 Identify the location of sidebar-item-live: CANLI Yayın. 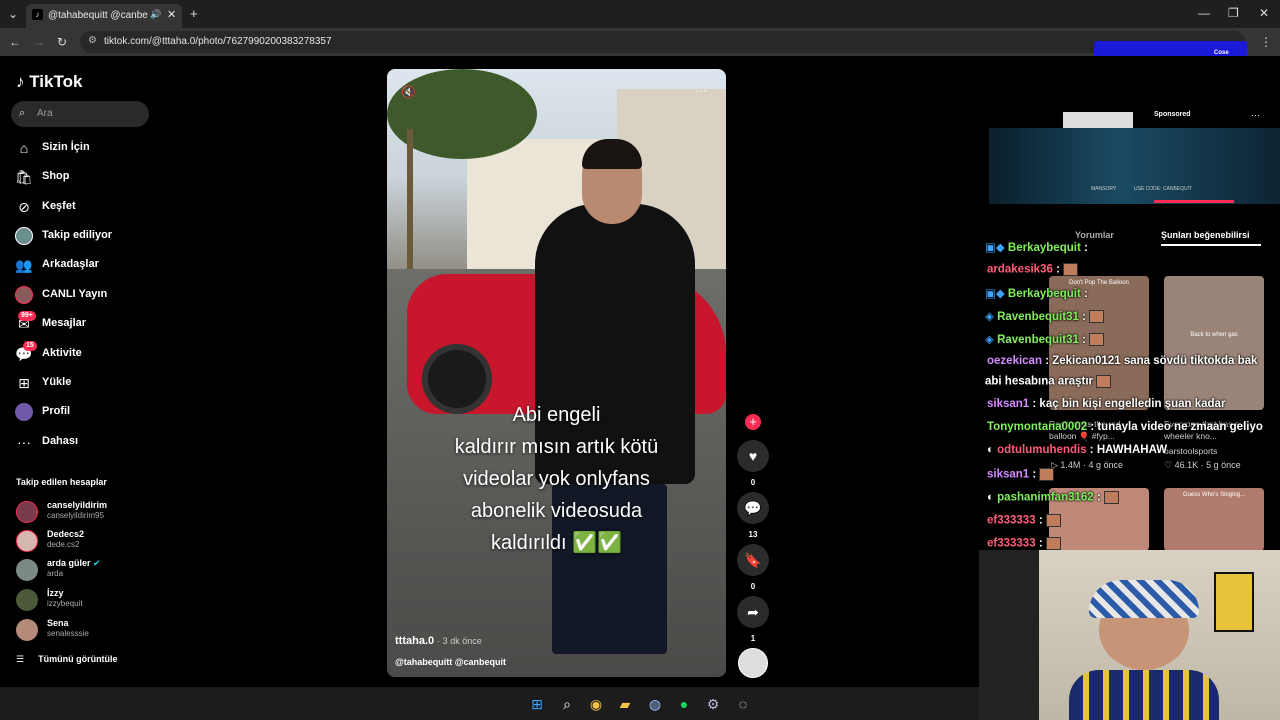
(90, 295).